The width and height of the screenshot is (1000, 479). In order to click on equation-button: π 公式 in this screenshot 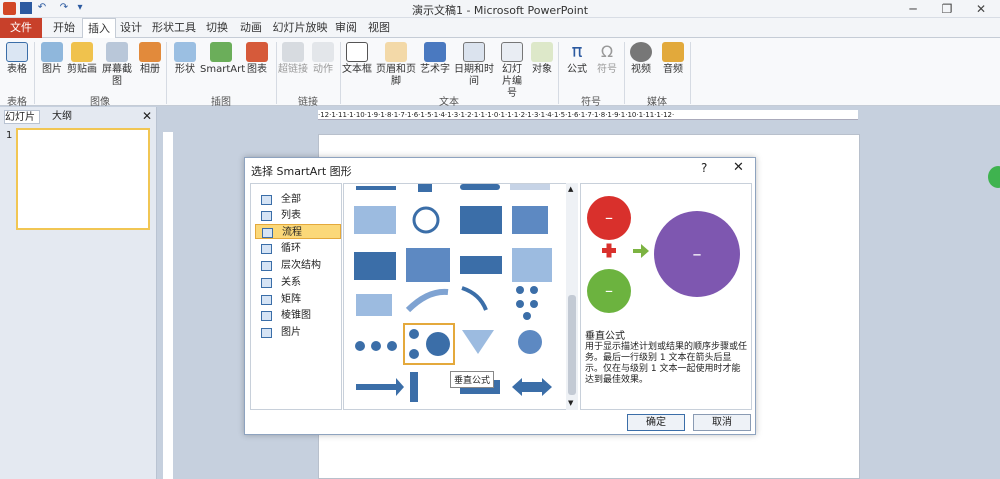, I will do `click(577, 58)`.